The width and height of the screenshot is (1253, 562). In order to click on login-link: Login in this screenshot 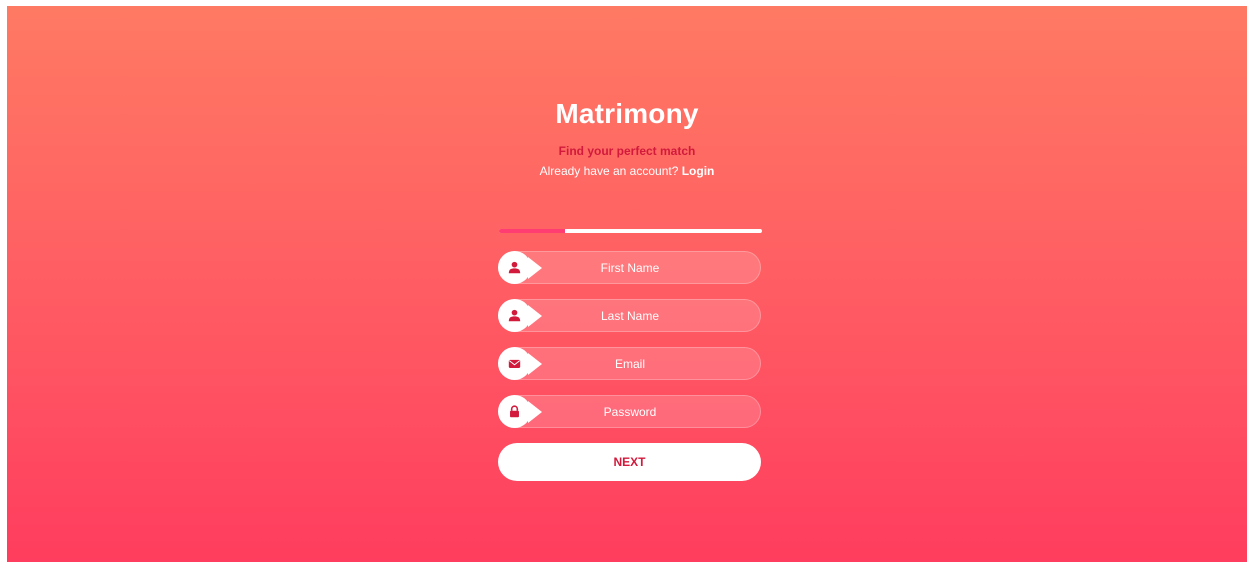, I will do `click(698, 171)`.